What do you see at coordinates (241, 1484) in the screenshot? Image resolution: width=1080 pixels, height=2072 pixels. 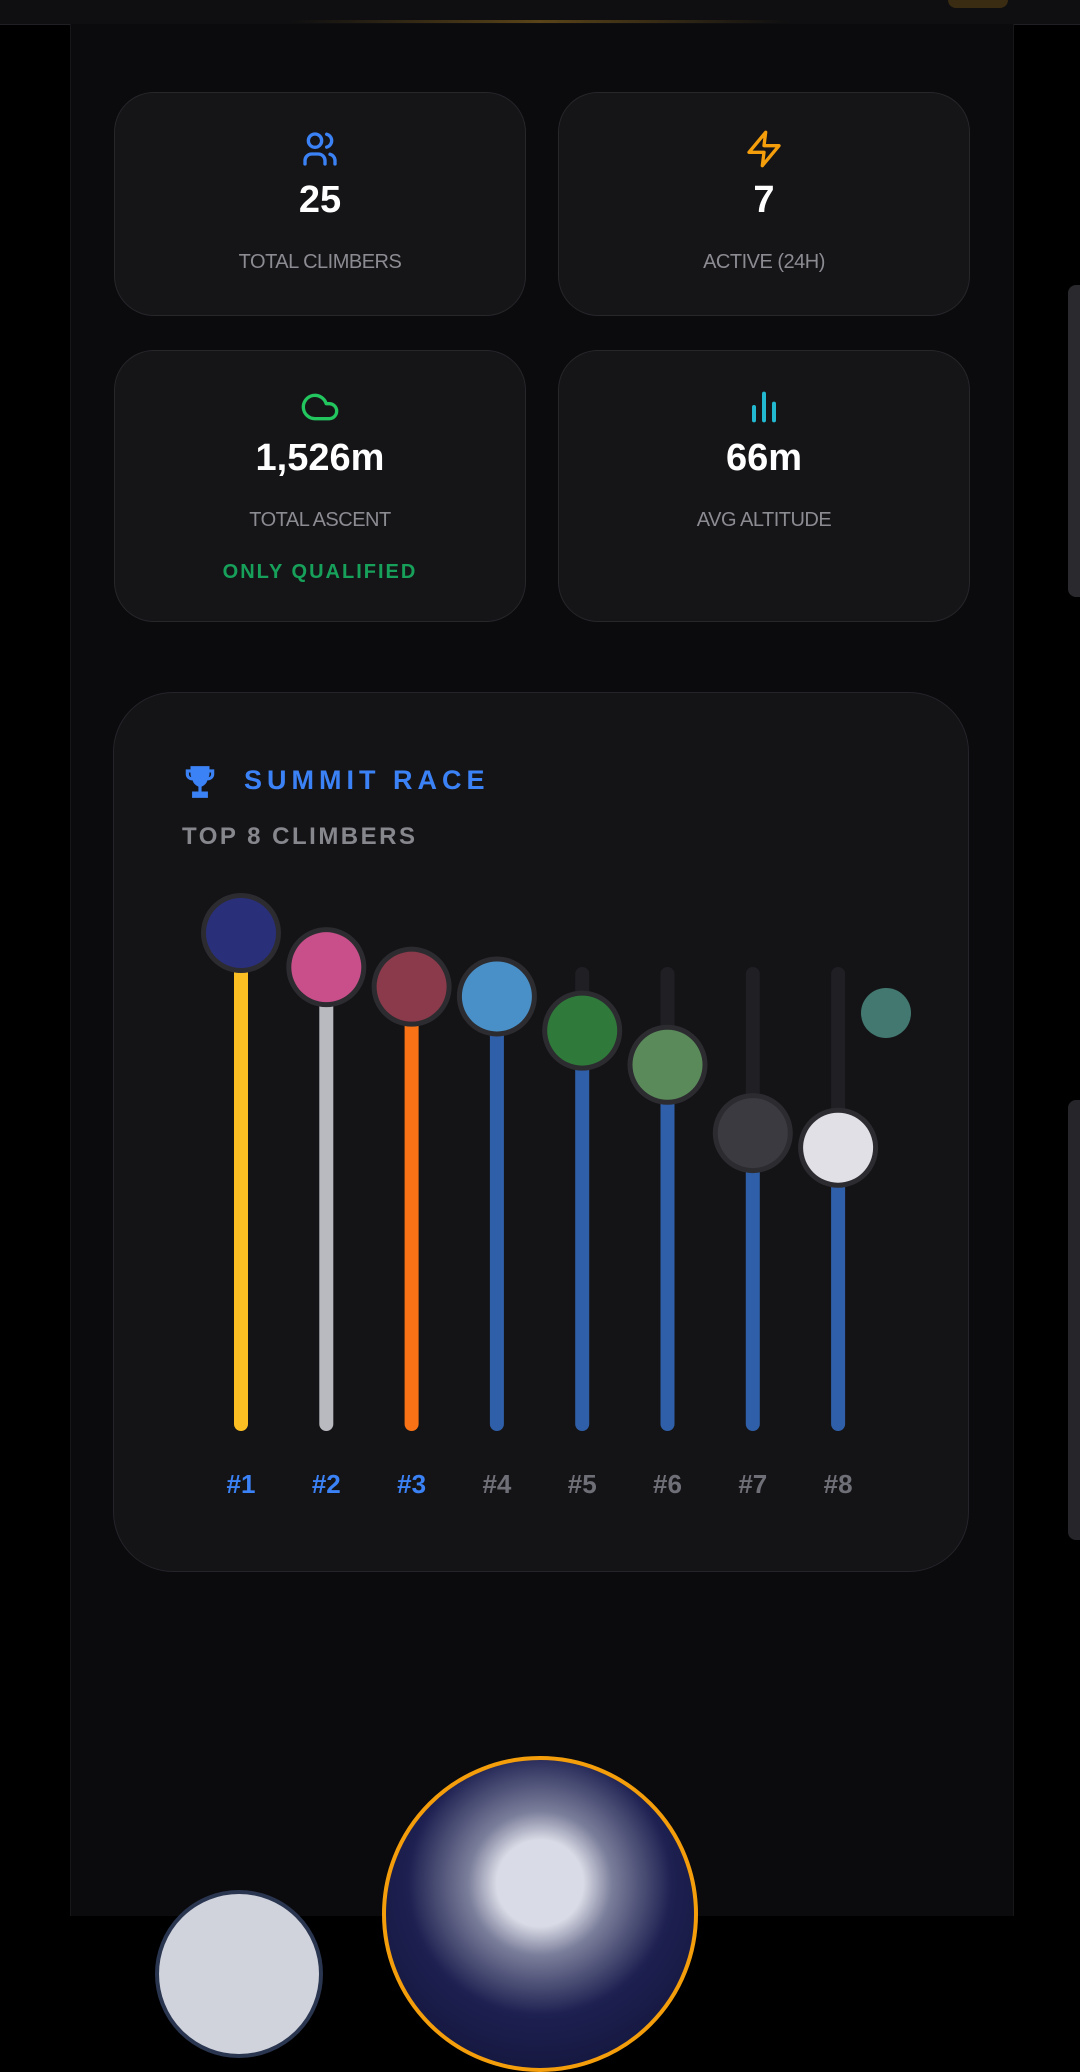 I see `rank-label: #1` at bounding box center [241, 1484].